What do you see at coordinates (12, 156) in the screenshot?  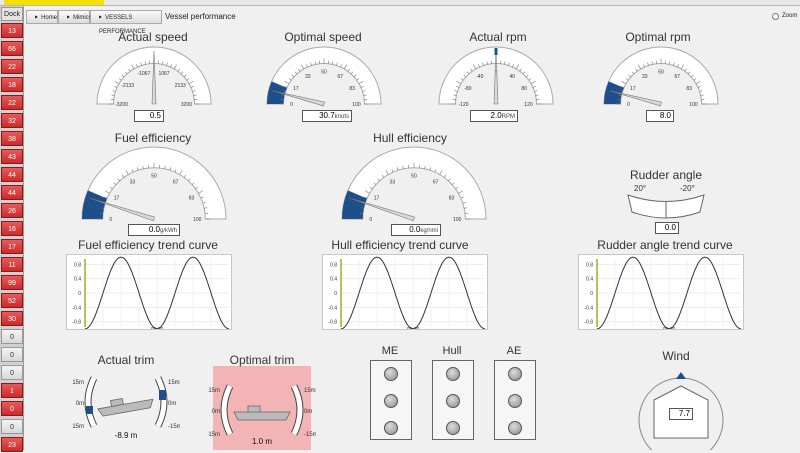 I see `sidebar-item-7: 43` at bounding box center [12, 156].